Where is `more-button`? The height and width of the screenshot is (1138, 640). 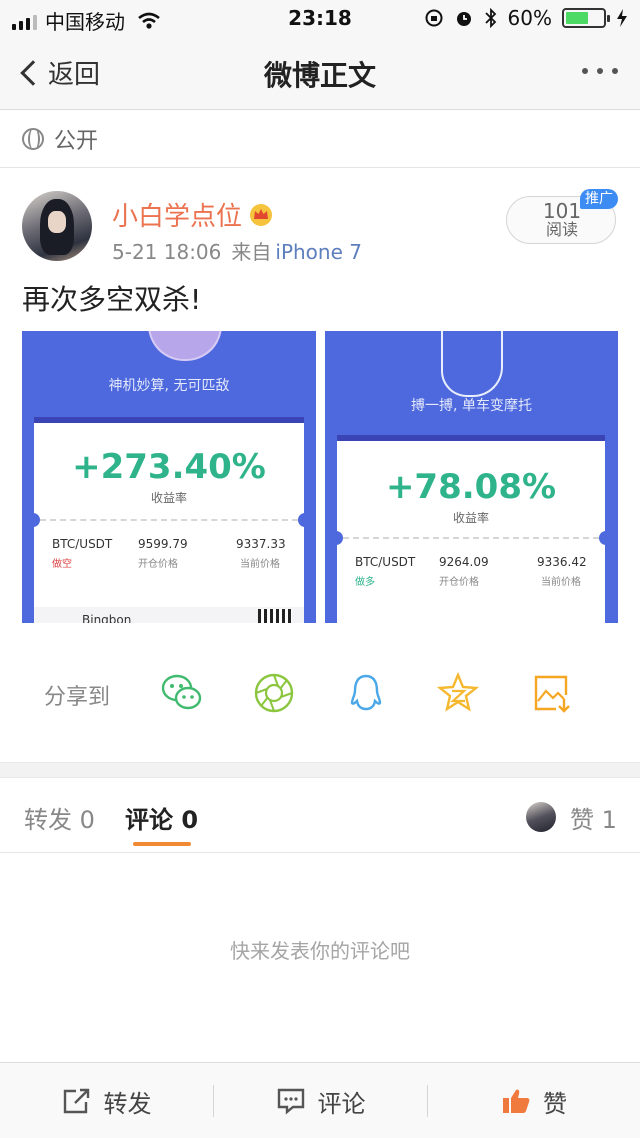 more-button is located at coordinates (600, 71).